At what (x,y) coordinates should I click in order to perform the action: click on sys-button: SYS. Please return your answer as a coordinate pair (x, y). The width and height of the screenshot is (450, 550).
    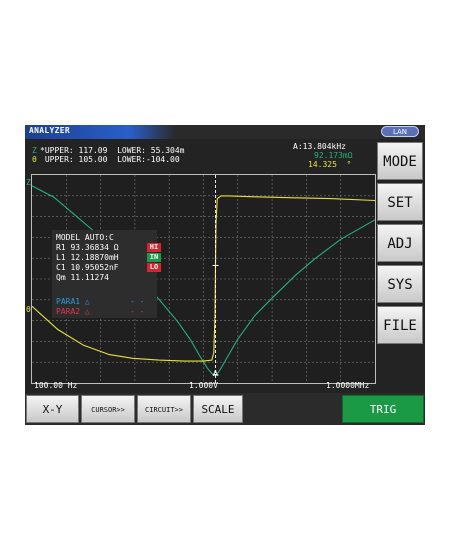
    Looking at the image, I should click on (400, 284).